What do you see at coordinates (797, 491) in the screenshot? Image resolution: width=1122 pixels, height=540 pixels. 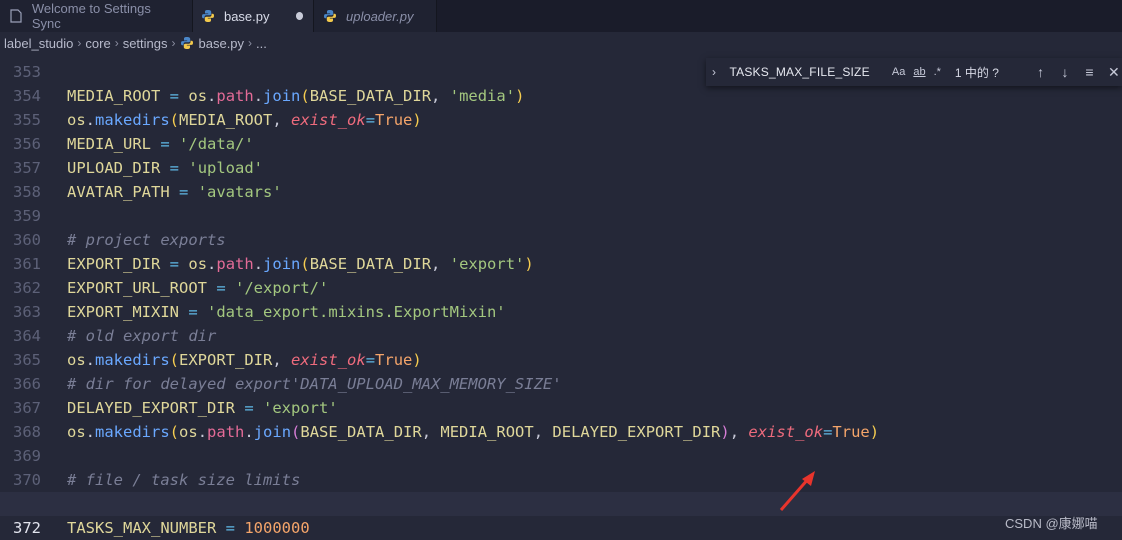 I see `annotation-arrow-icon` at bounding box center [797, 491].